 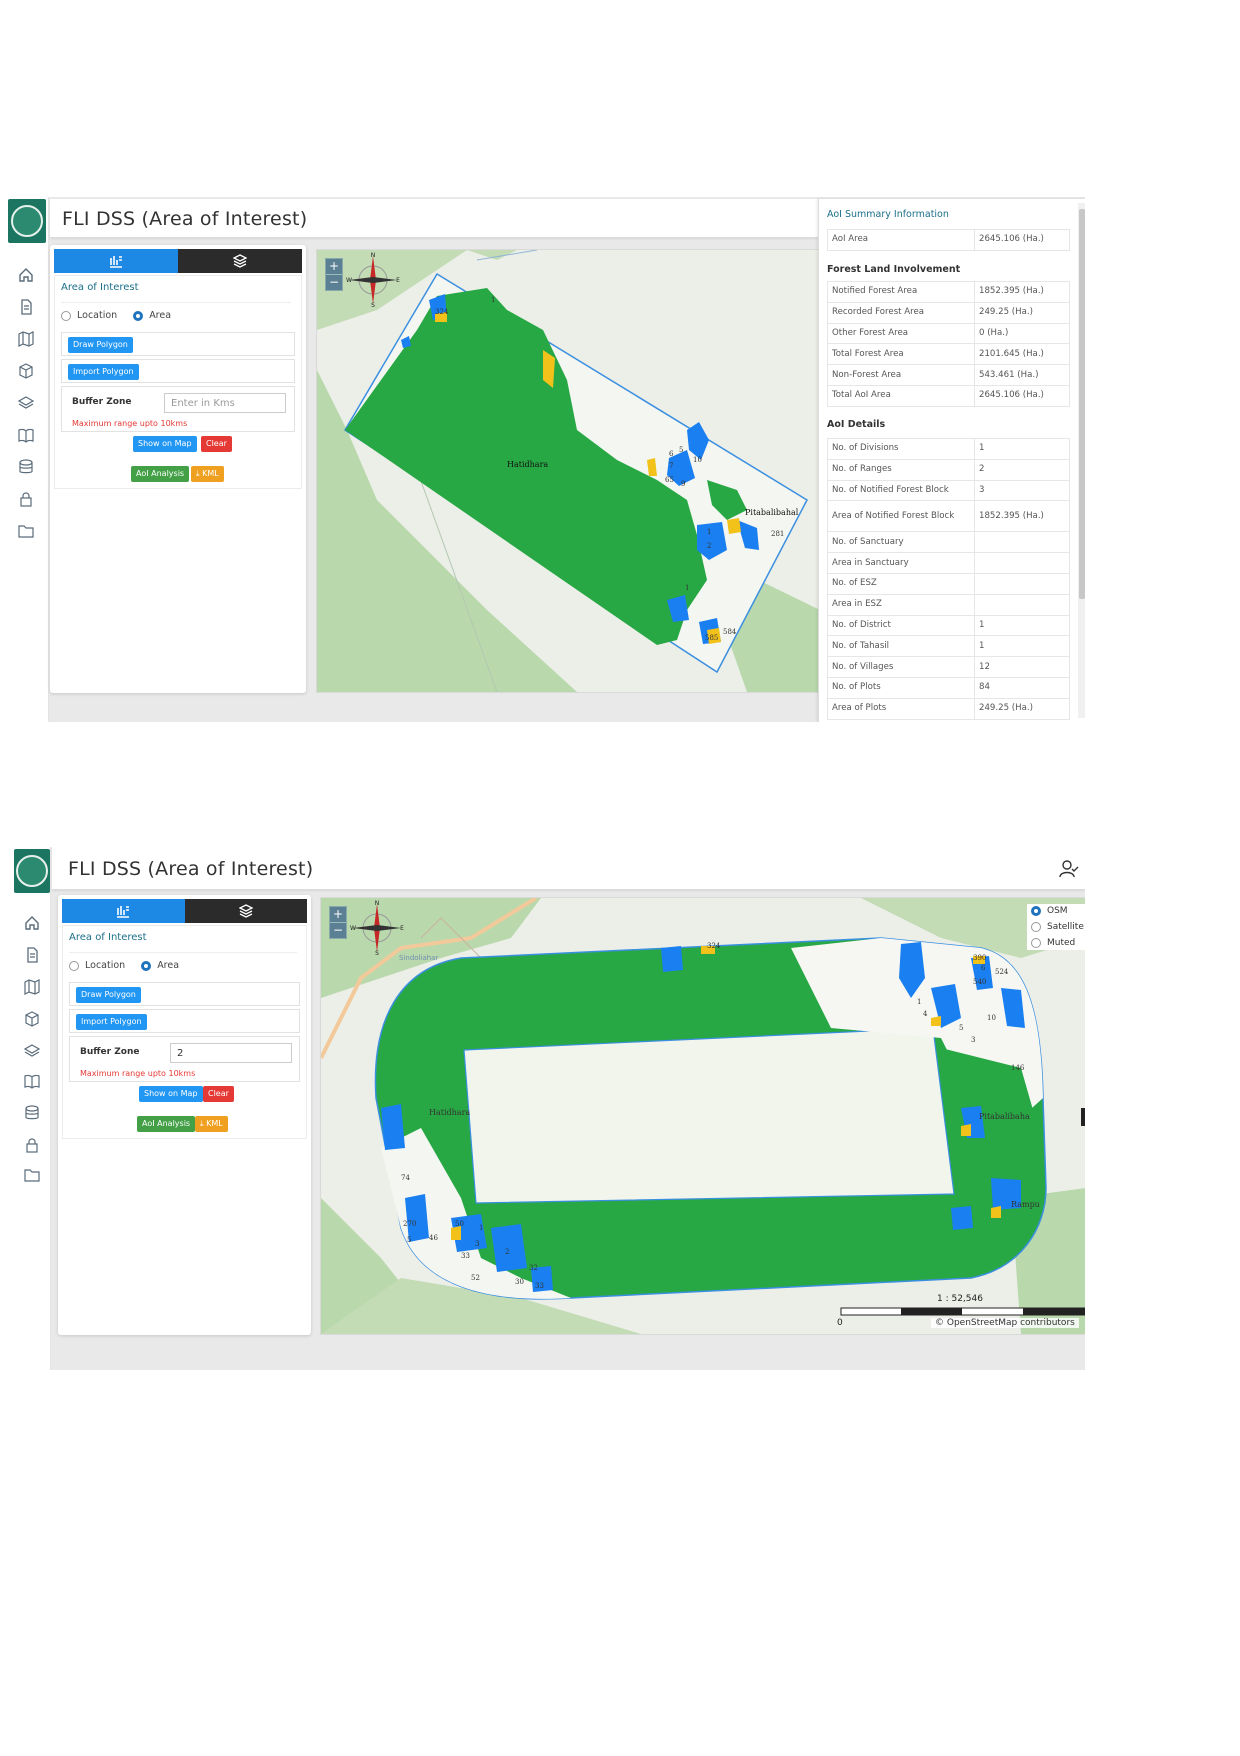 What do you see at coordinates (1022, 583) in the screenshot?
I see `row-value` at bounding box center [1022, 583].